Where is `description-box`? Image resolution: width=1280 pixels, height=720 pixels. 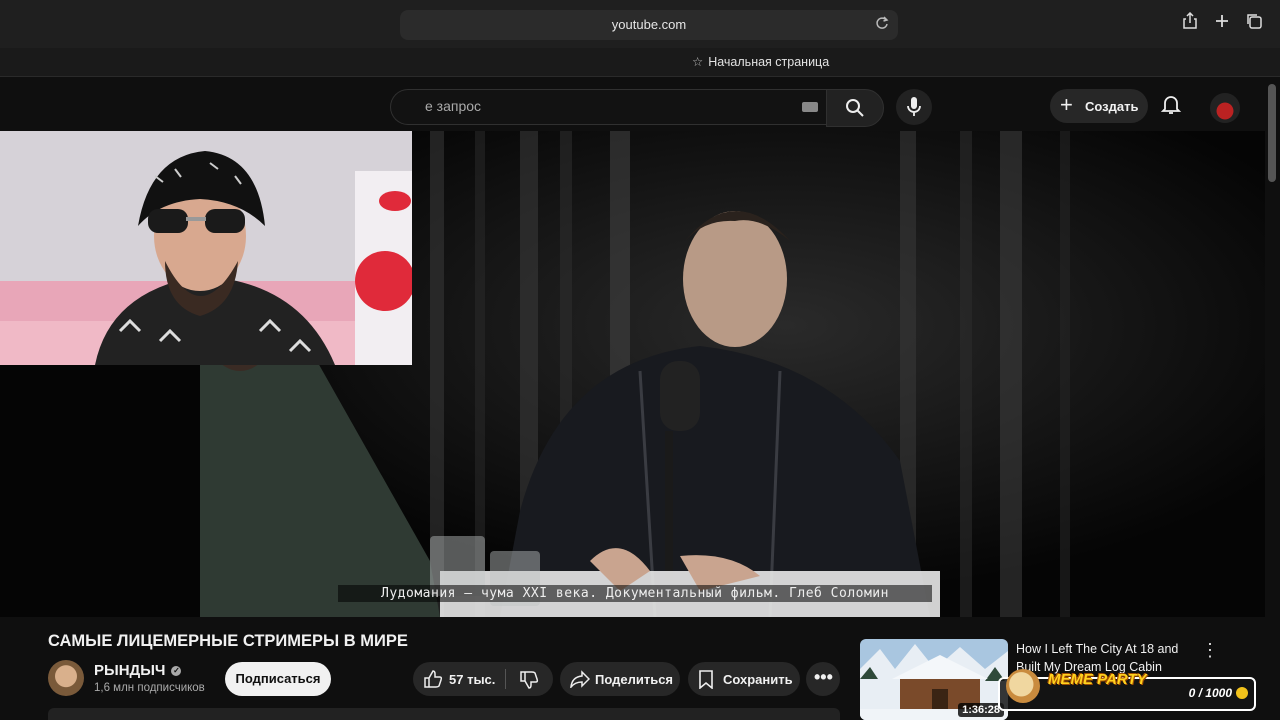
description-box is located at coordinates (444, 714).